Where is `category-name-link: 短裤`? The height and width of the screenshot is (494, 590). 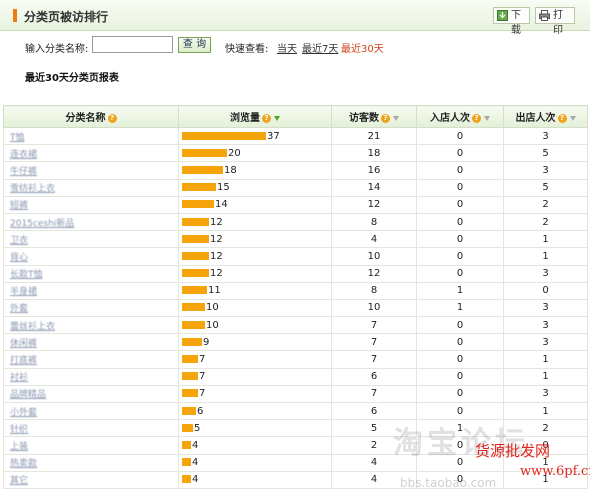 category-name-link: 短裤 is located at coordinates (91, 204).